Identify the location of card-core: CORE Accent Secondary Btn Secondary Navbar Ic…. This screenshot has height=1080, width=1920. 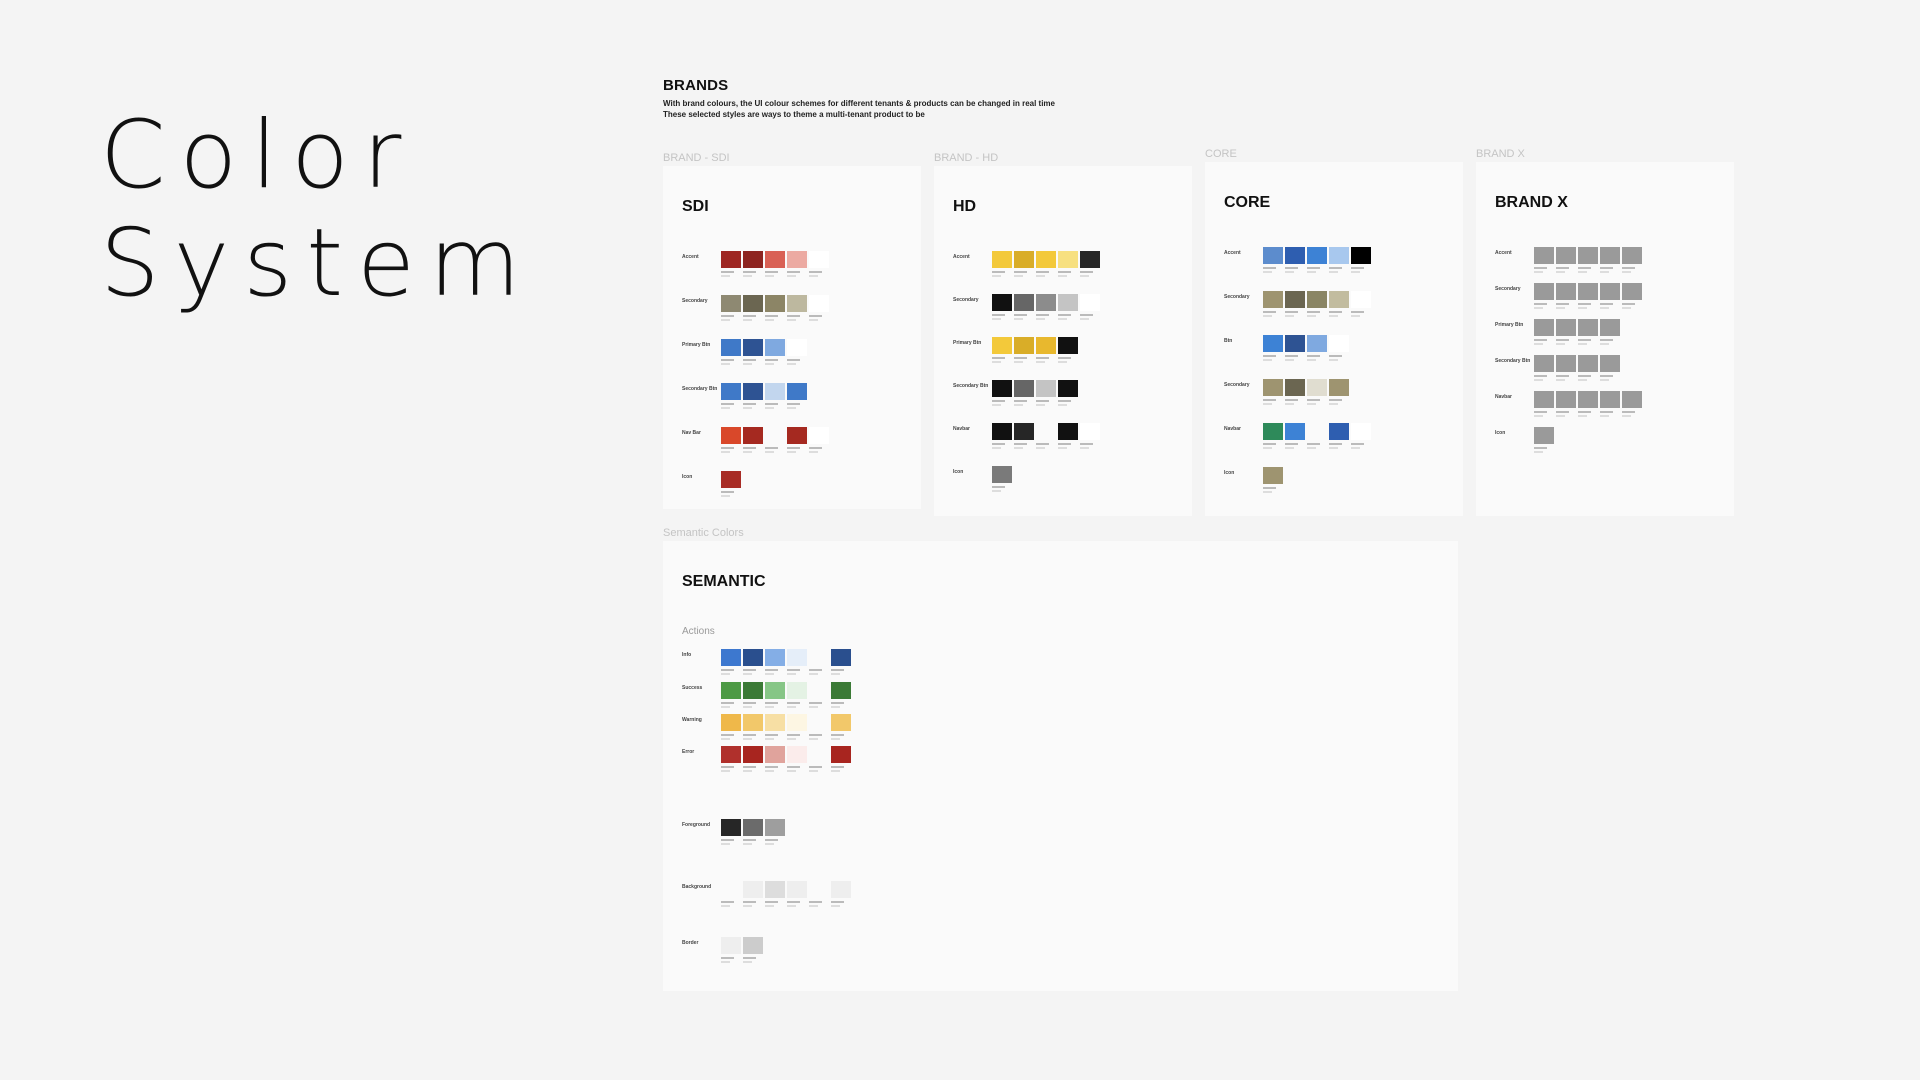
(1334, 339).